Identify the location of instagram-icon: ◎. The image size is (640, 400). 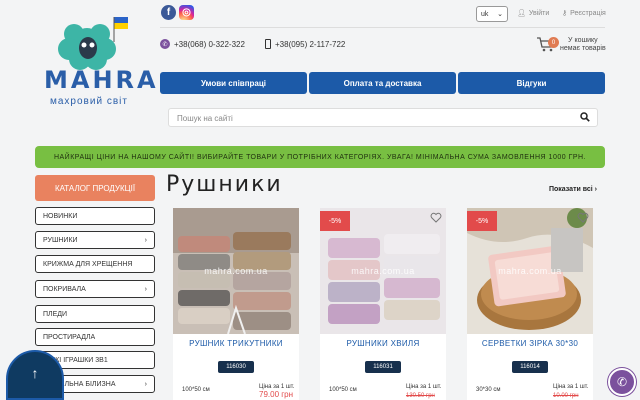
(186, 12).